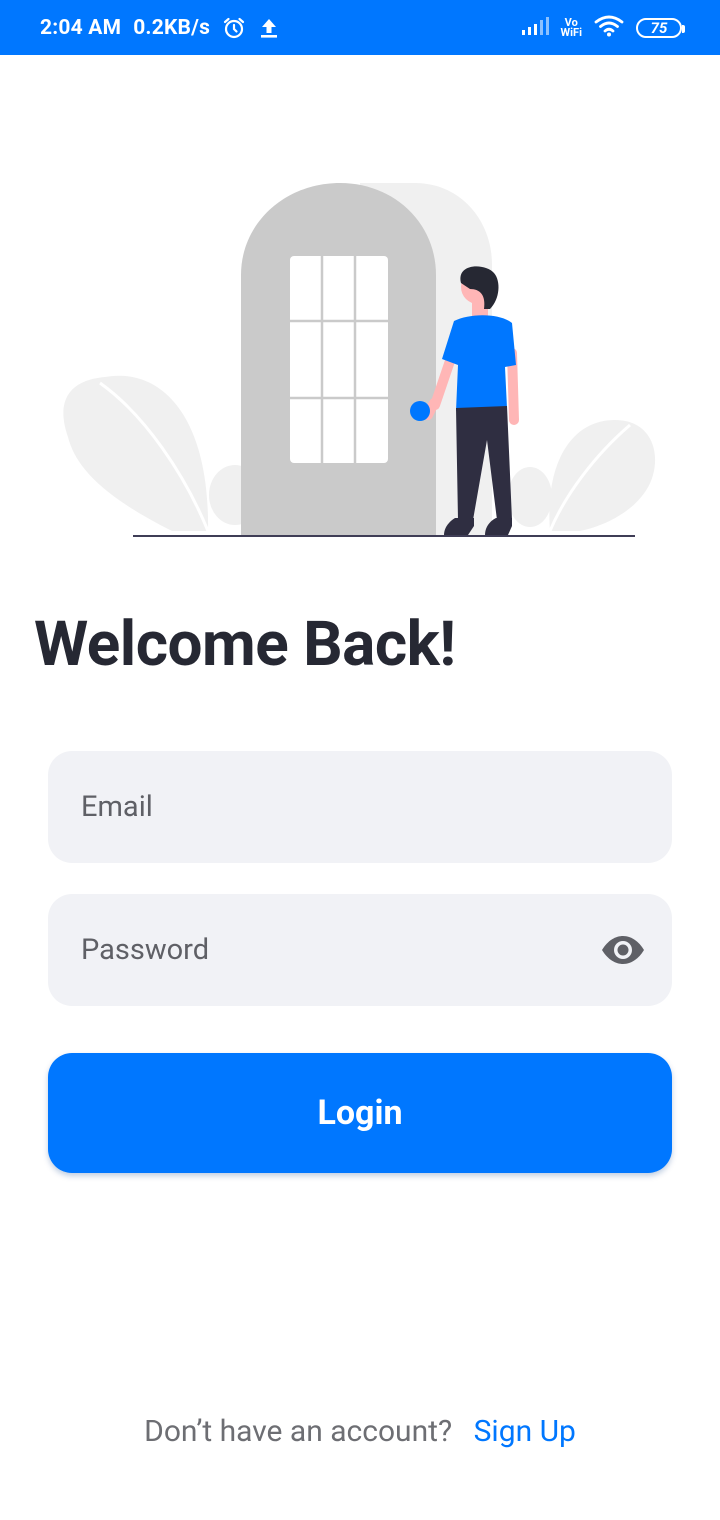 This screenshot has height=1520, width=720. Describe the element at coordinates (571, 32) in the screenshot. I see `vowifi-bottom: WiFi` at that location.